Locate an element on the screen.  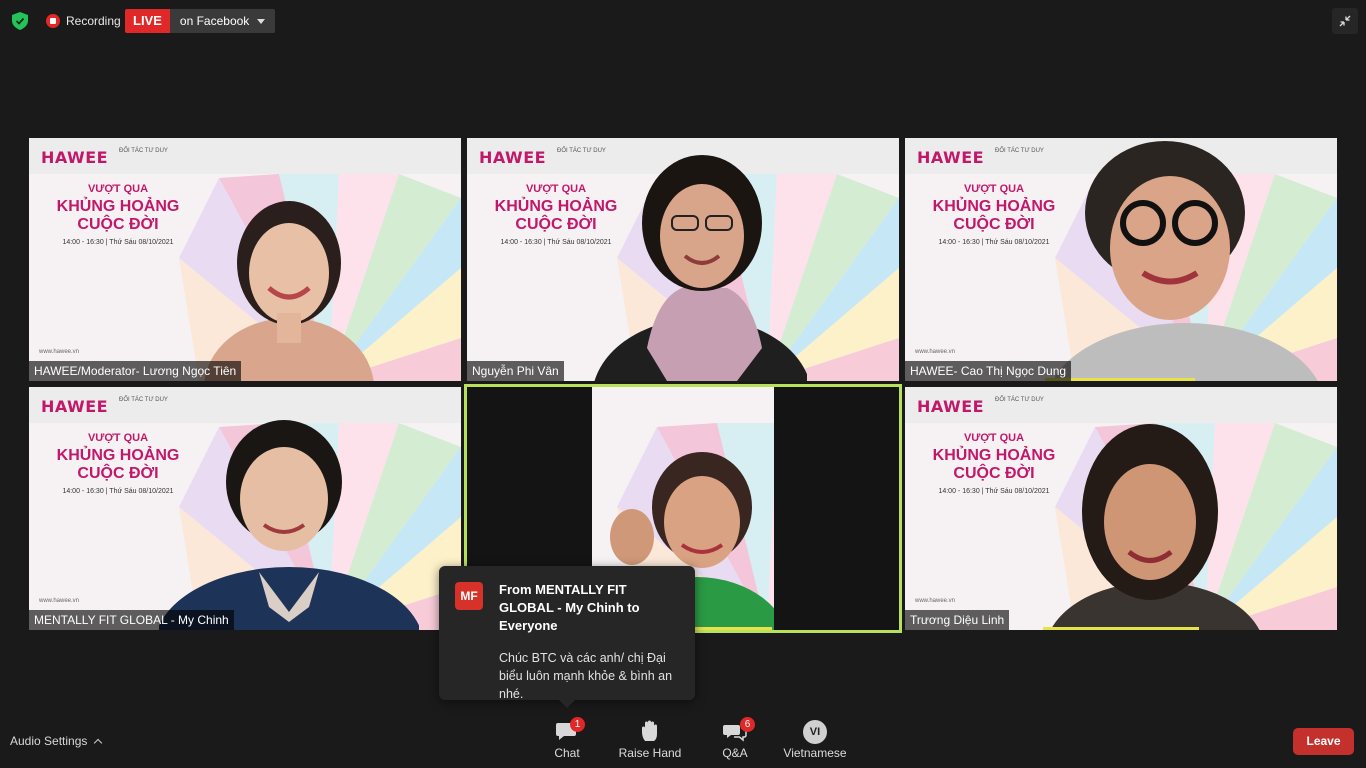
live-stream-status: LIVE on Facebook is located at coordinates (200, 21).